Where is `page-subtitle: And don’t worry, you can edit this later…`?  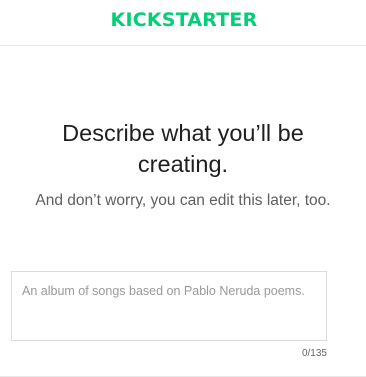
page-subtitle: And don’t worry, you can edit this later… is located at coordinates (183, 200).